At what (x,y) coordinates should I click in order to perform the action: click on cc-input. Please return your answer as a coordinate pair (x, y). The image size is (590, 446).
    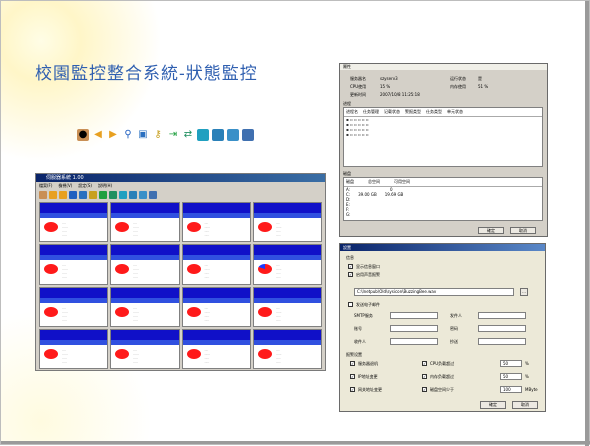
    Looking at the image, I should click on (502, 341).